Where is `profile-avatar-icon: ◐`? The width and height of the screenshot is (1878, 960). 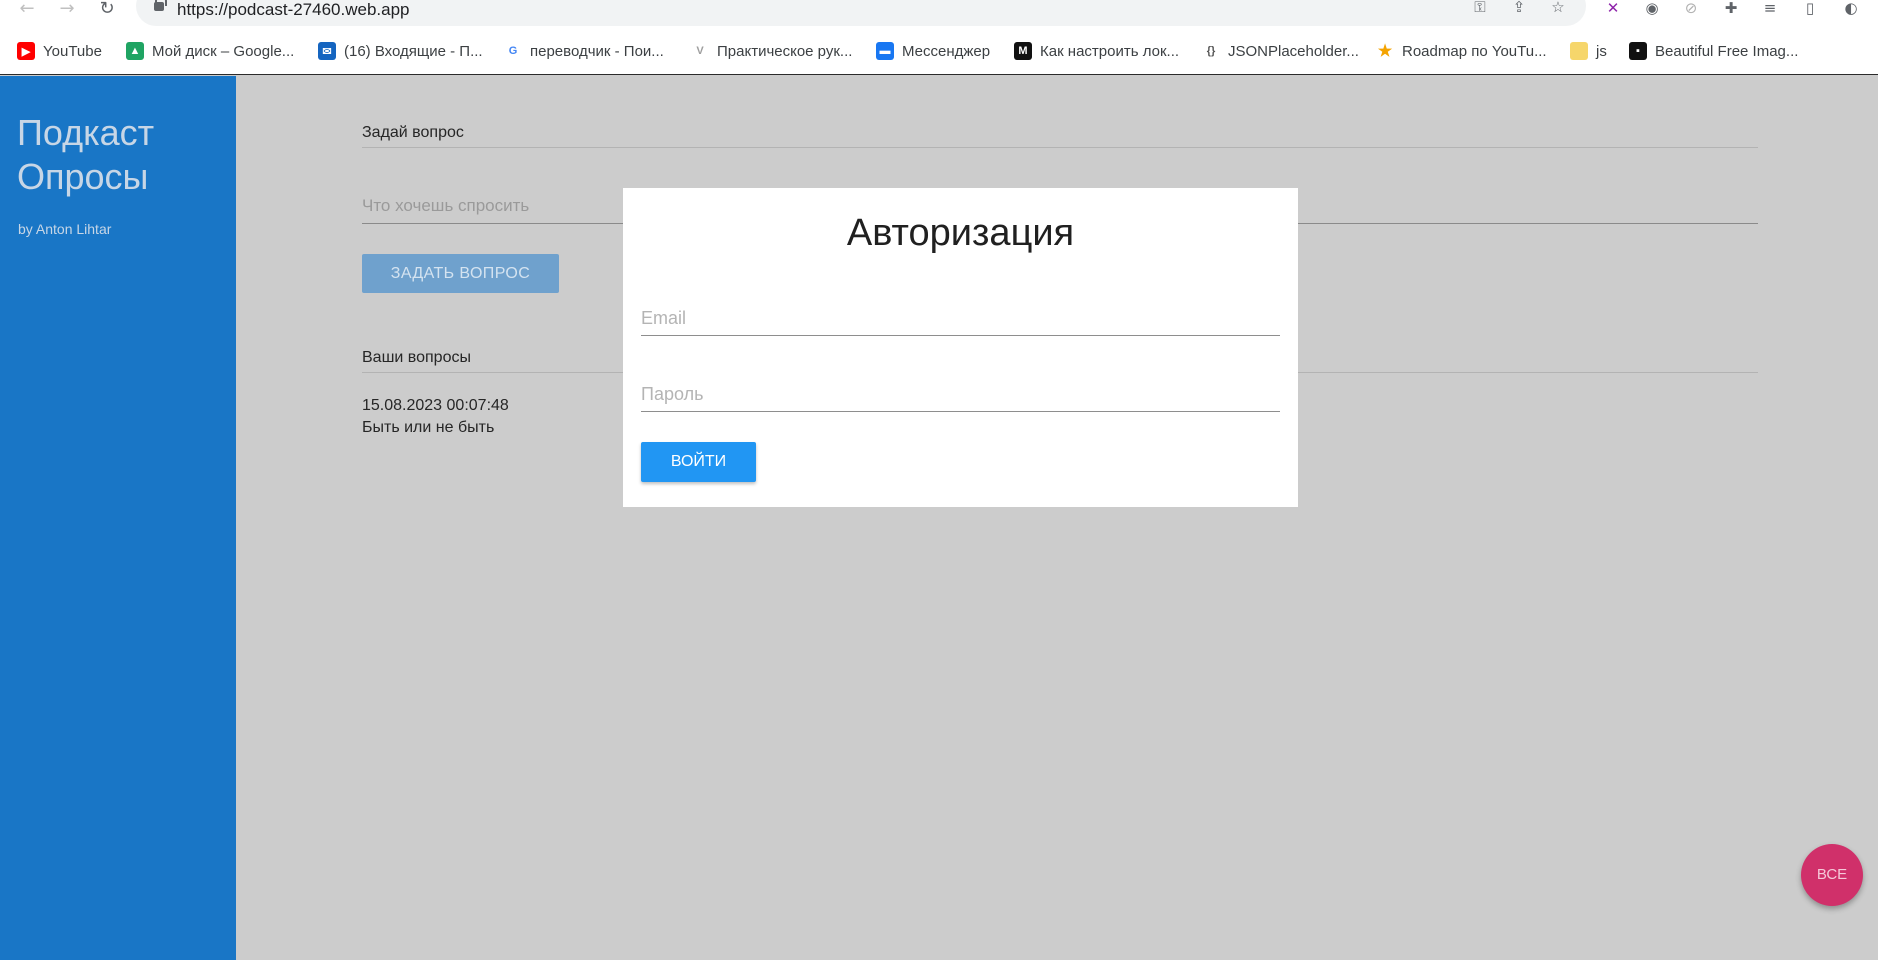
profile-avatar-icon: ◐ is located at coordinates (1851, 10).